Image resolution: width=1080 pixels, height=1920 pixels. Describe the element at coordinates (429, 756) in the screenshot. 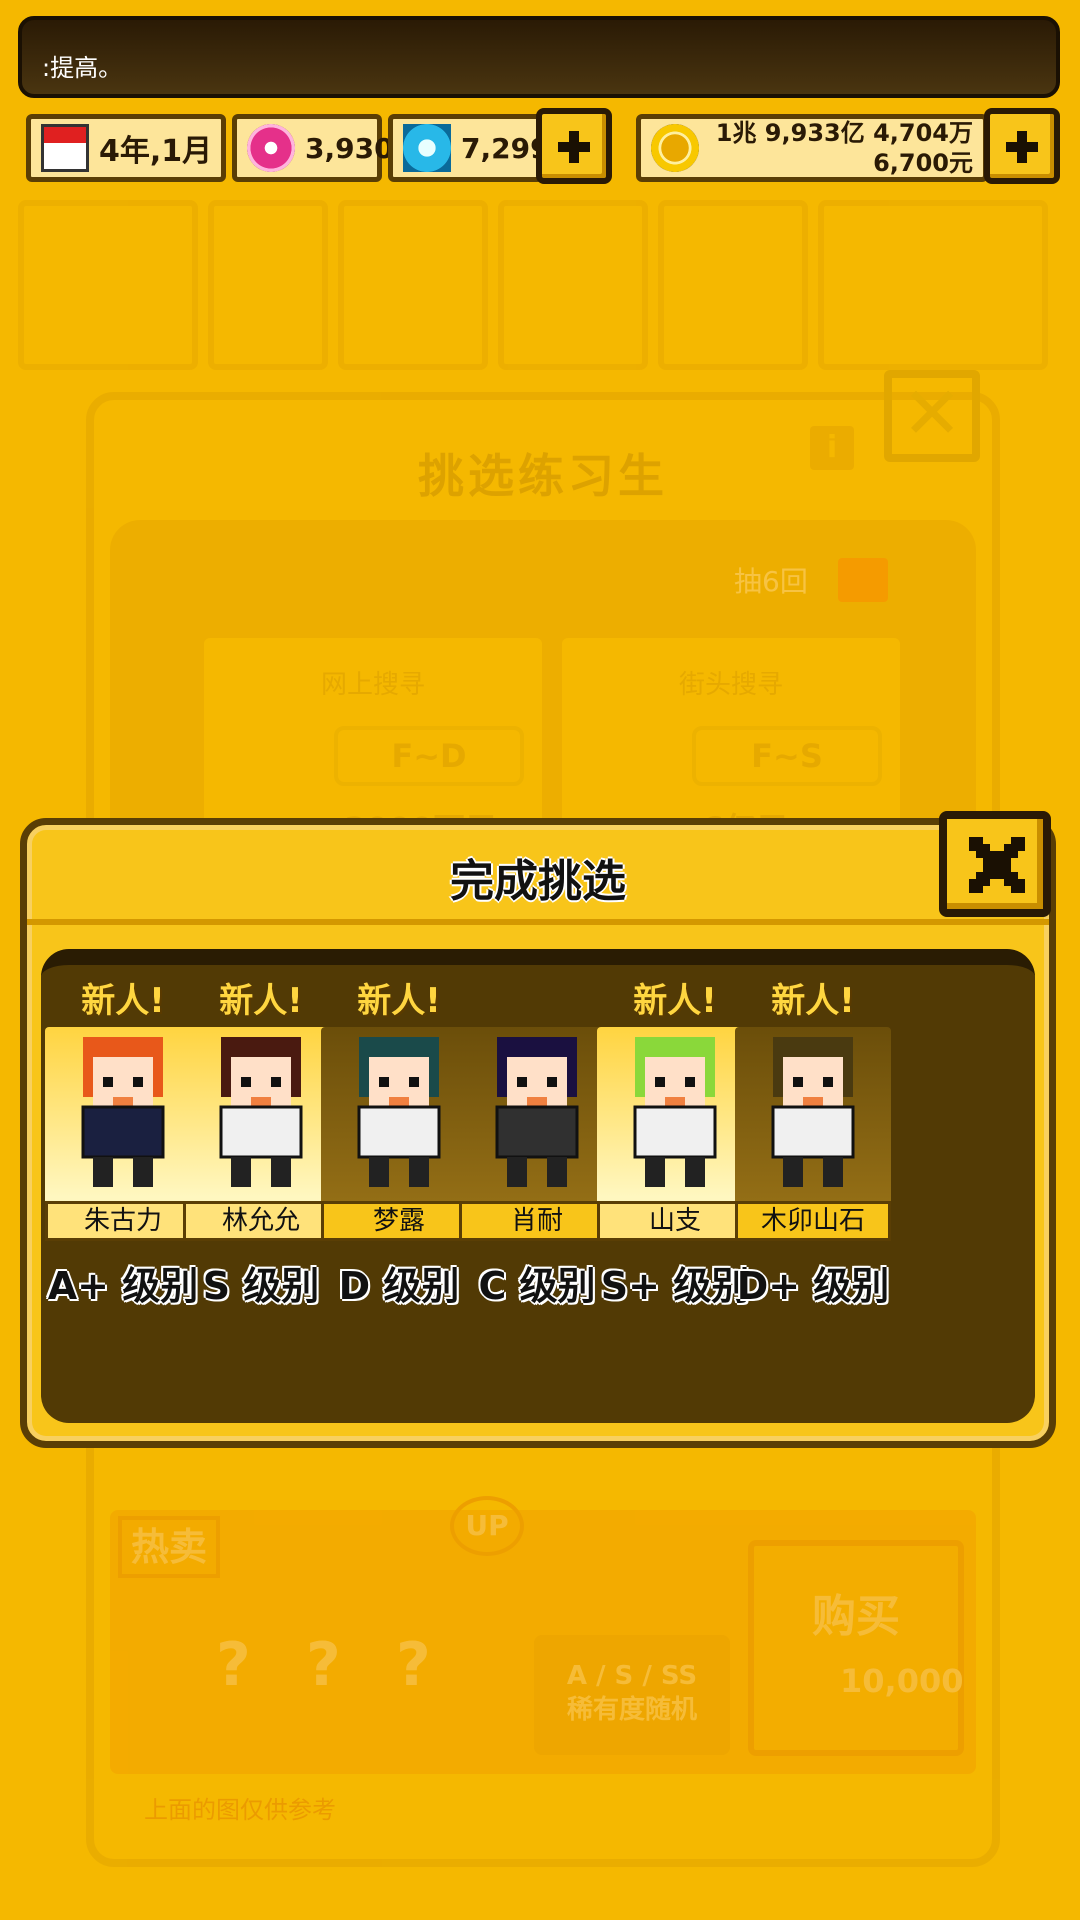

I see `online-search-range: F~D` at that location.